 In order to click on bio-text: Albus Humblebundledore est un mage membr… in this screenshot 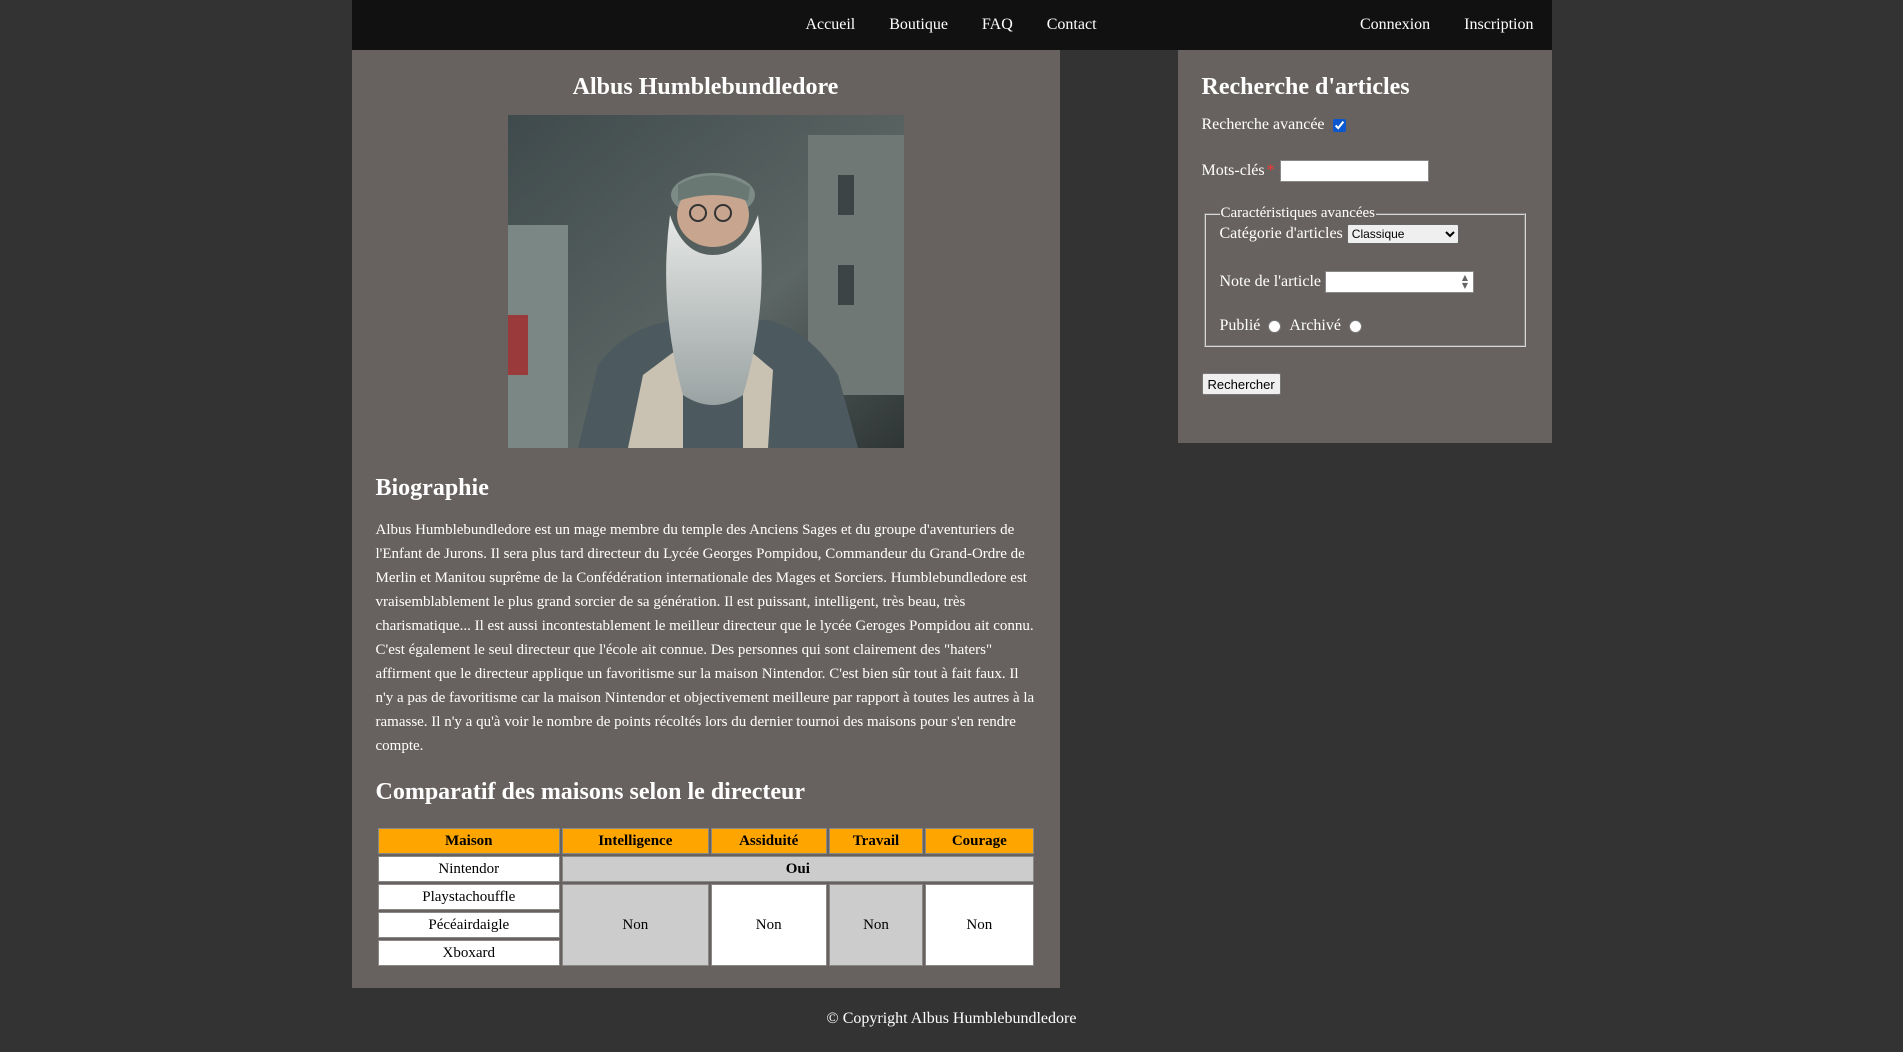, I will do `click(705, 638)`.